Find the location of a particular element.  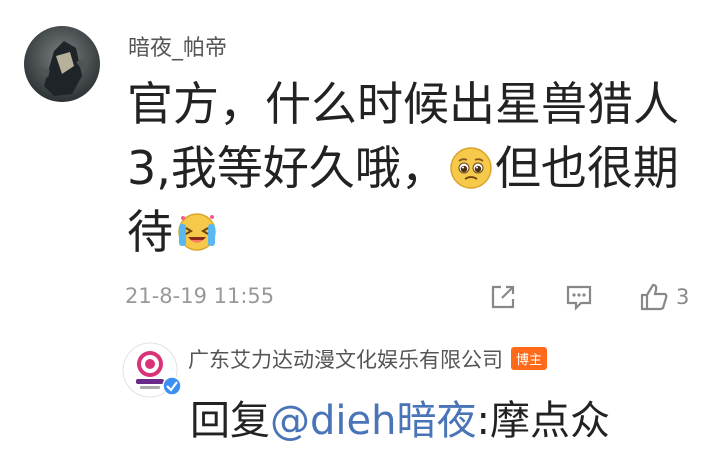

share-button is located at coordinates (503, 297).